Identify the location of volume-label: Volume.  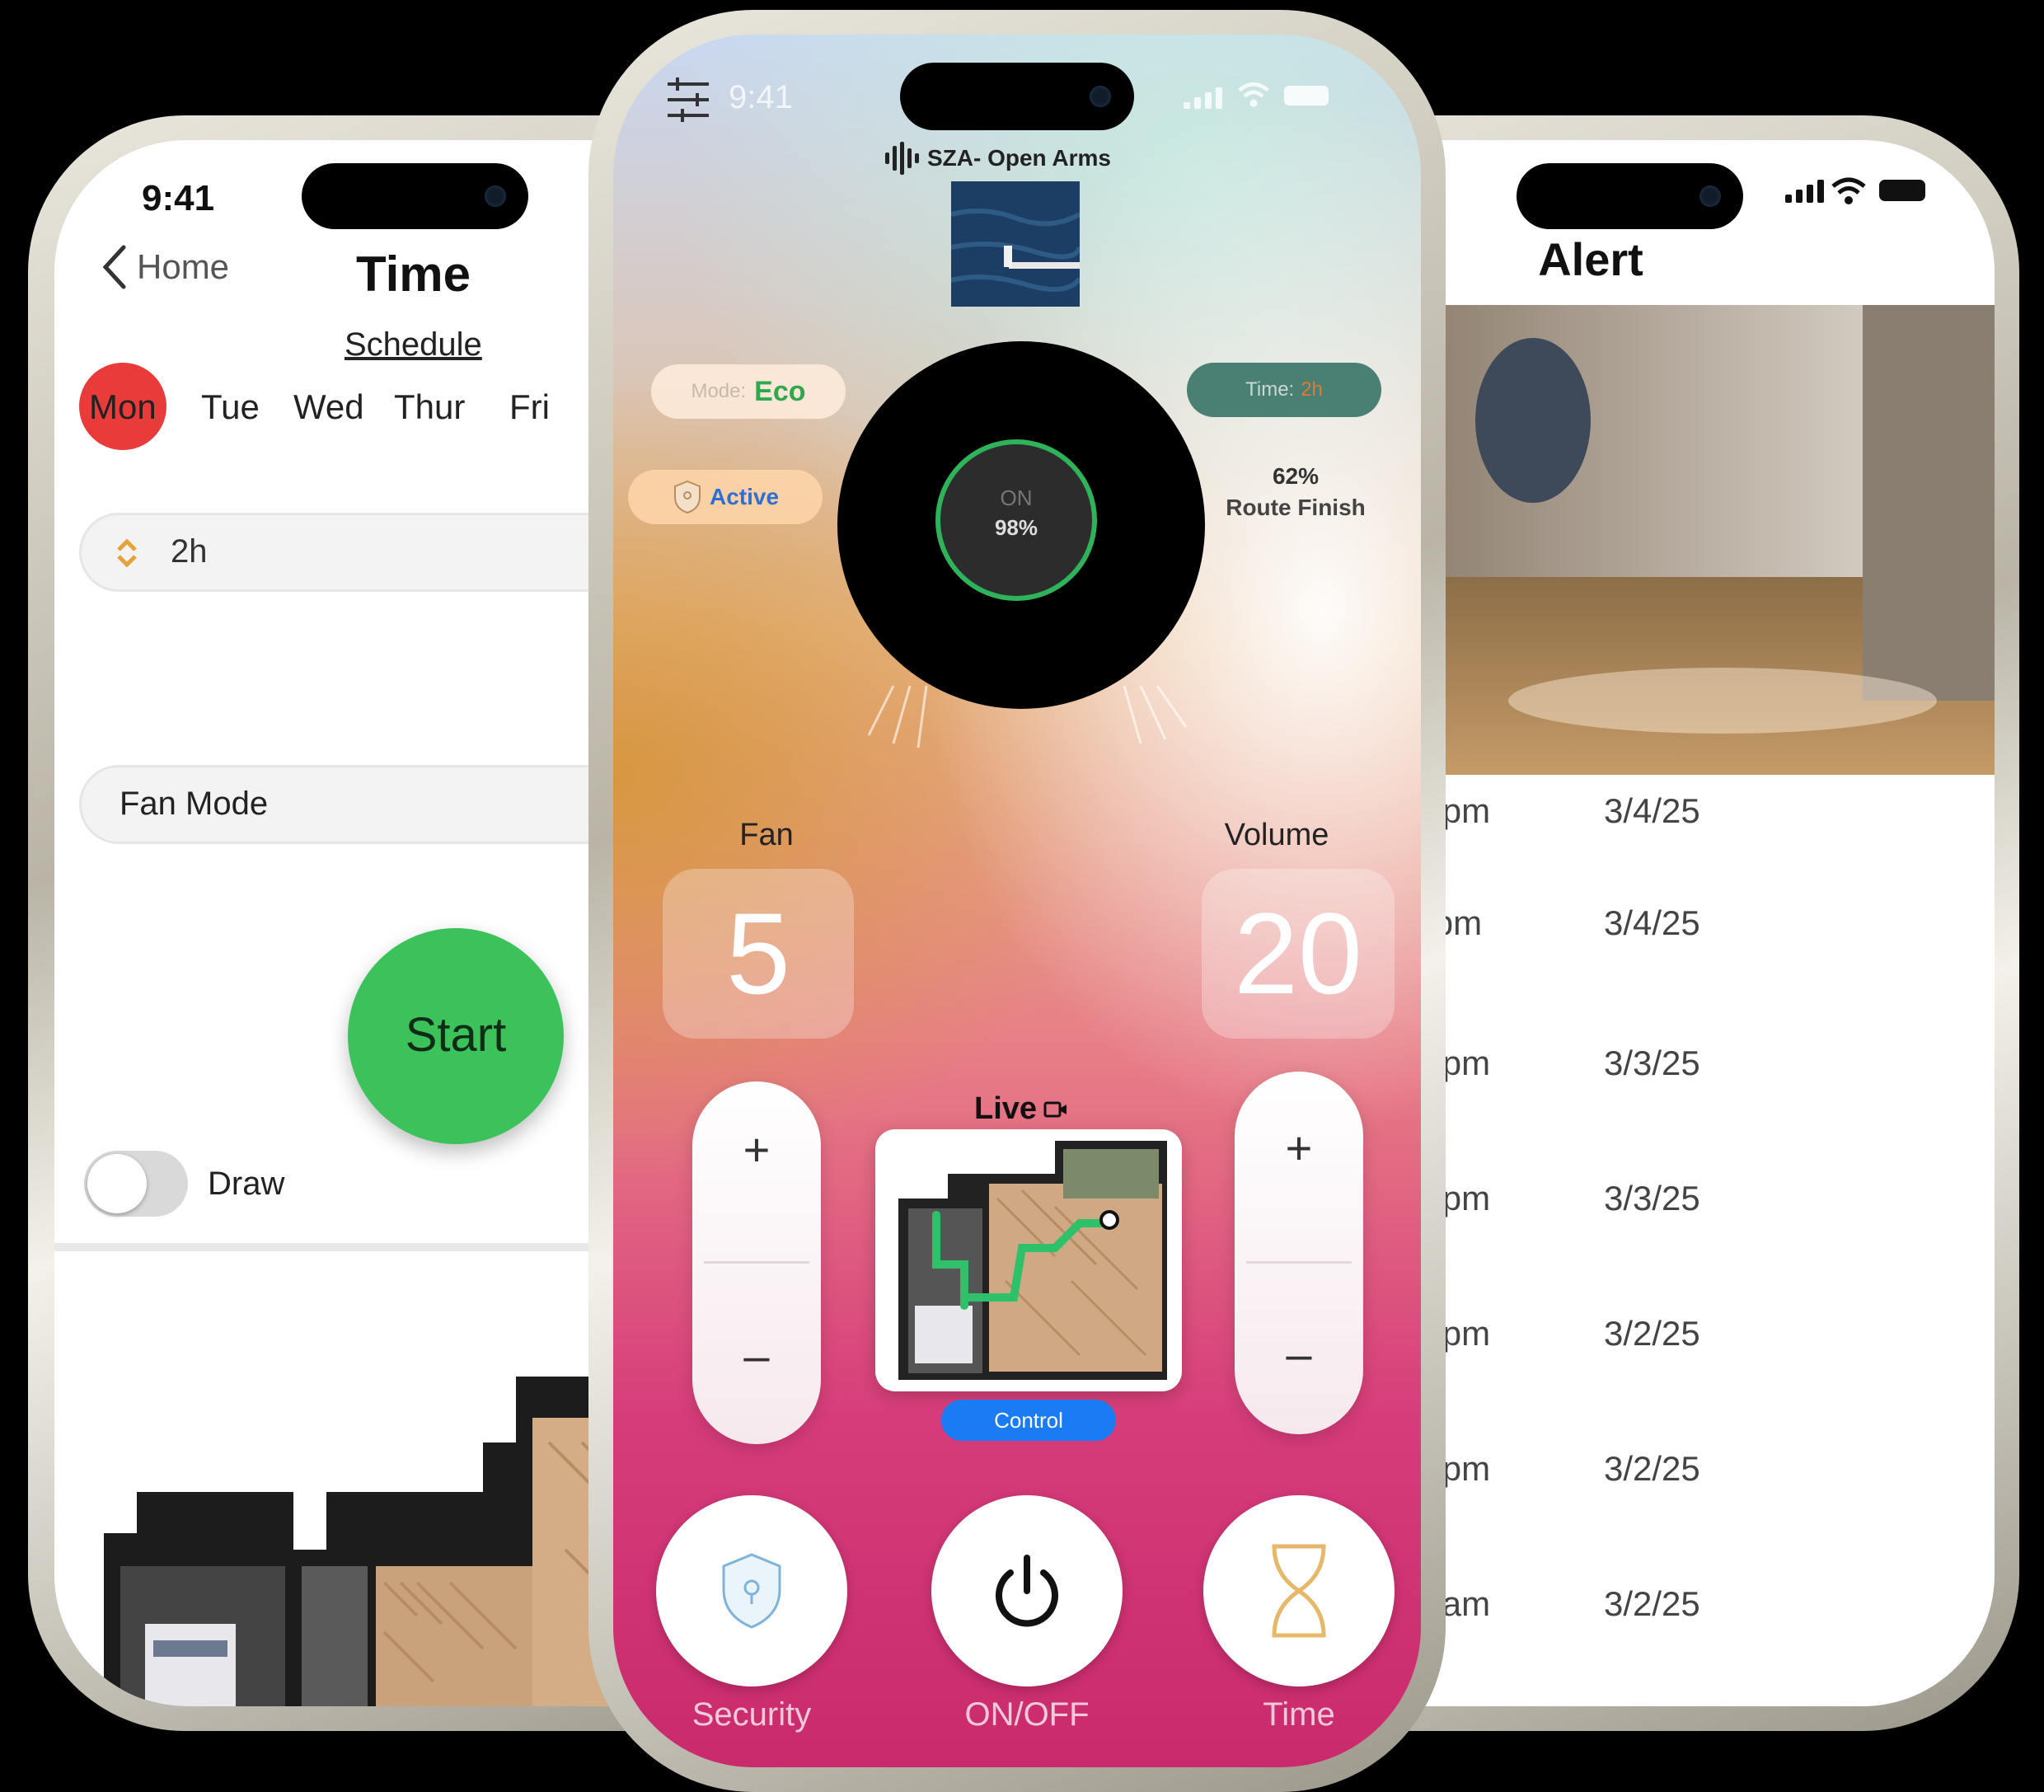
(1276, 835).